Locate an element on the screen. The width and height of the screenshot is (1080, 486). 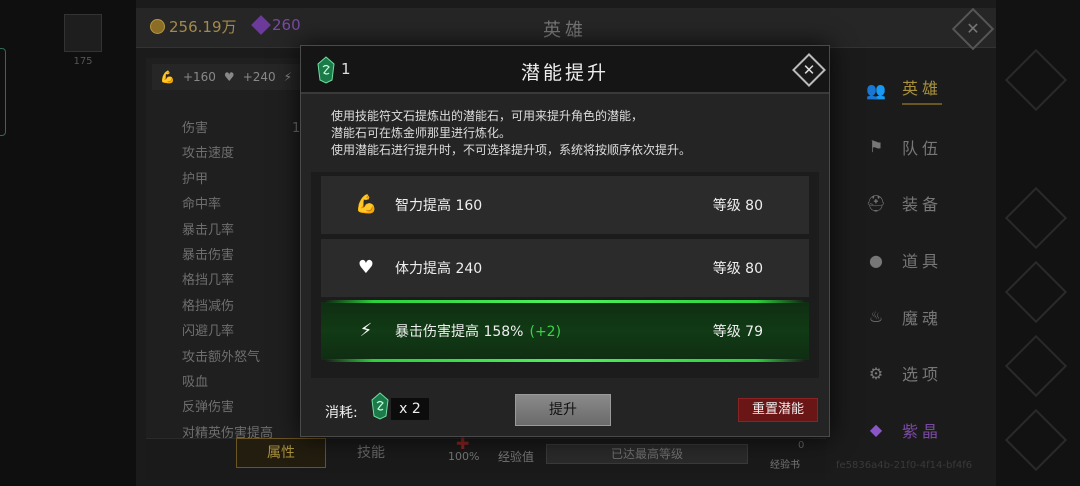
description-line: 潜能石可在炼金师那里进行炼化。 is located at coordinates (421, 133).